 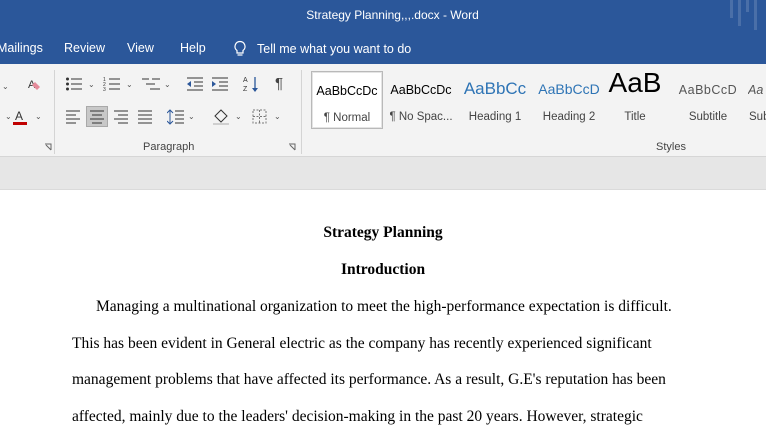 What do you see at coordinates (167, 84) in the screenshot?
I see `multilevel-dropdown-icon: ⌄` at bounding box center [167, 84].